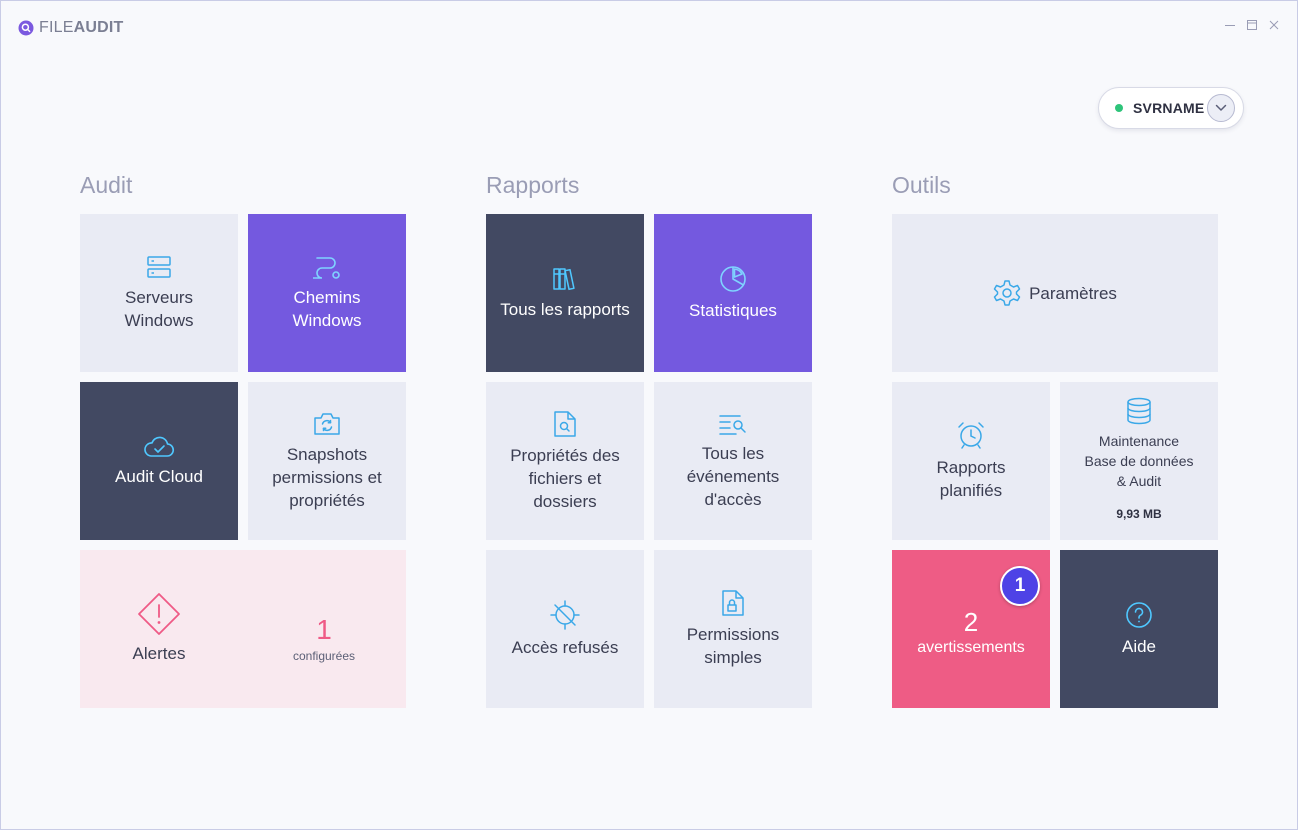 The image size is (1298, 830). Describe the element at coordinates (159, 461) in the screenshot. I see `tile-audit-cloud: Audit Cloud` at that location.